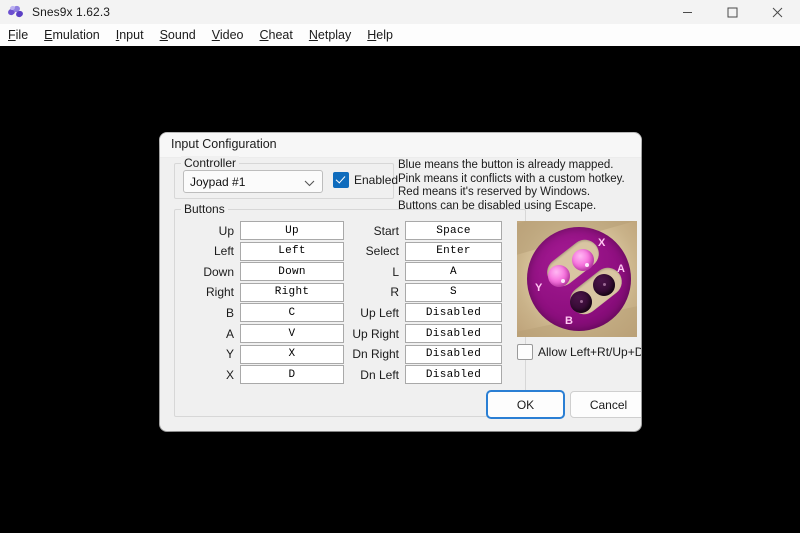  Describe the element at coordinates (178, 35) in the screenshot. I see `menu-sound: Sound` at that location.